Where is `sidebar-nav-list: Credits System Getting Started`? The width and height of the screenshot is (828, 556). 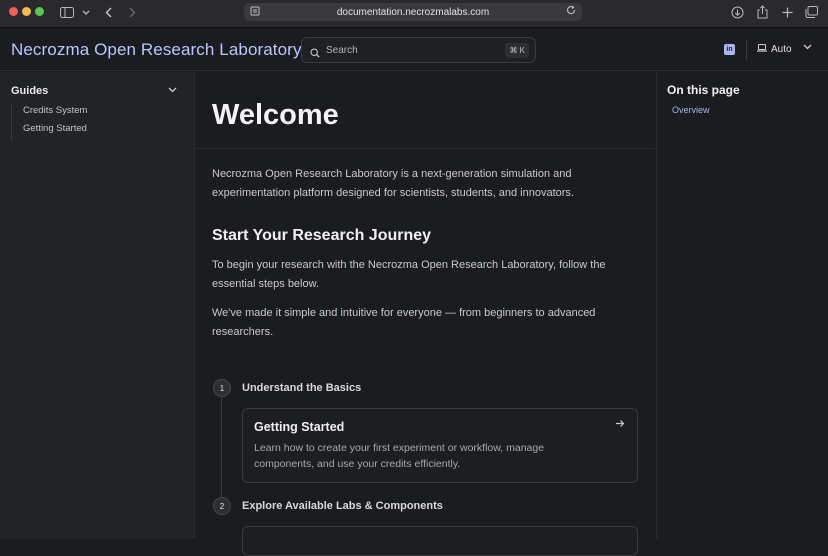 sidebar-nav-list: Credits System Getting Started is located at coordinates (49, 122).